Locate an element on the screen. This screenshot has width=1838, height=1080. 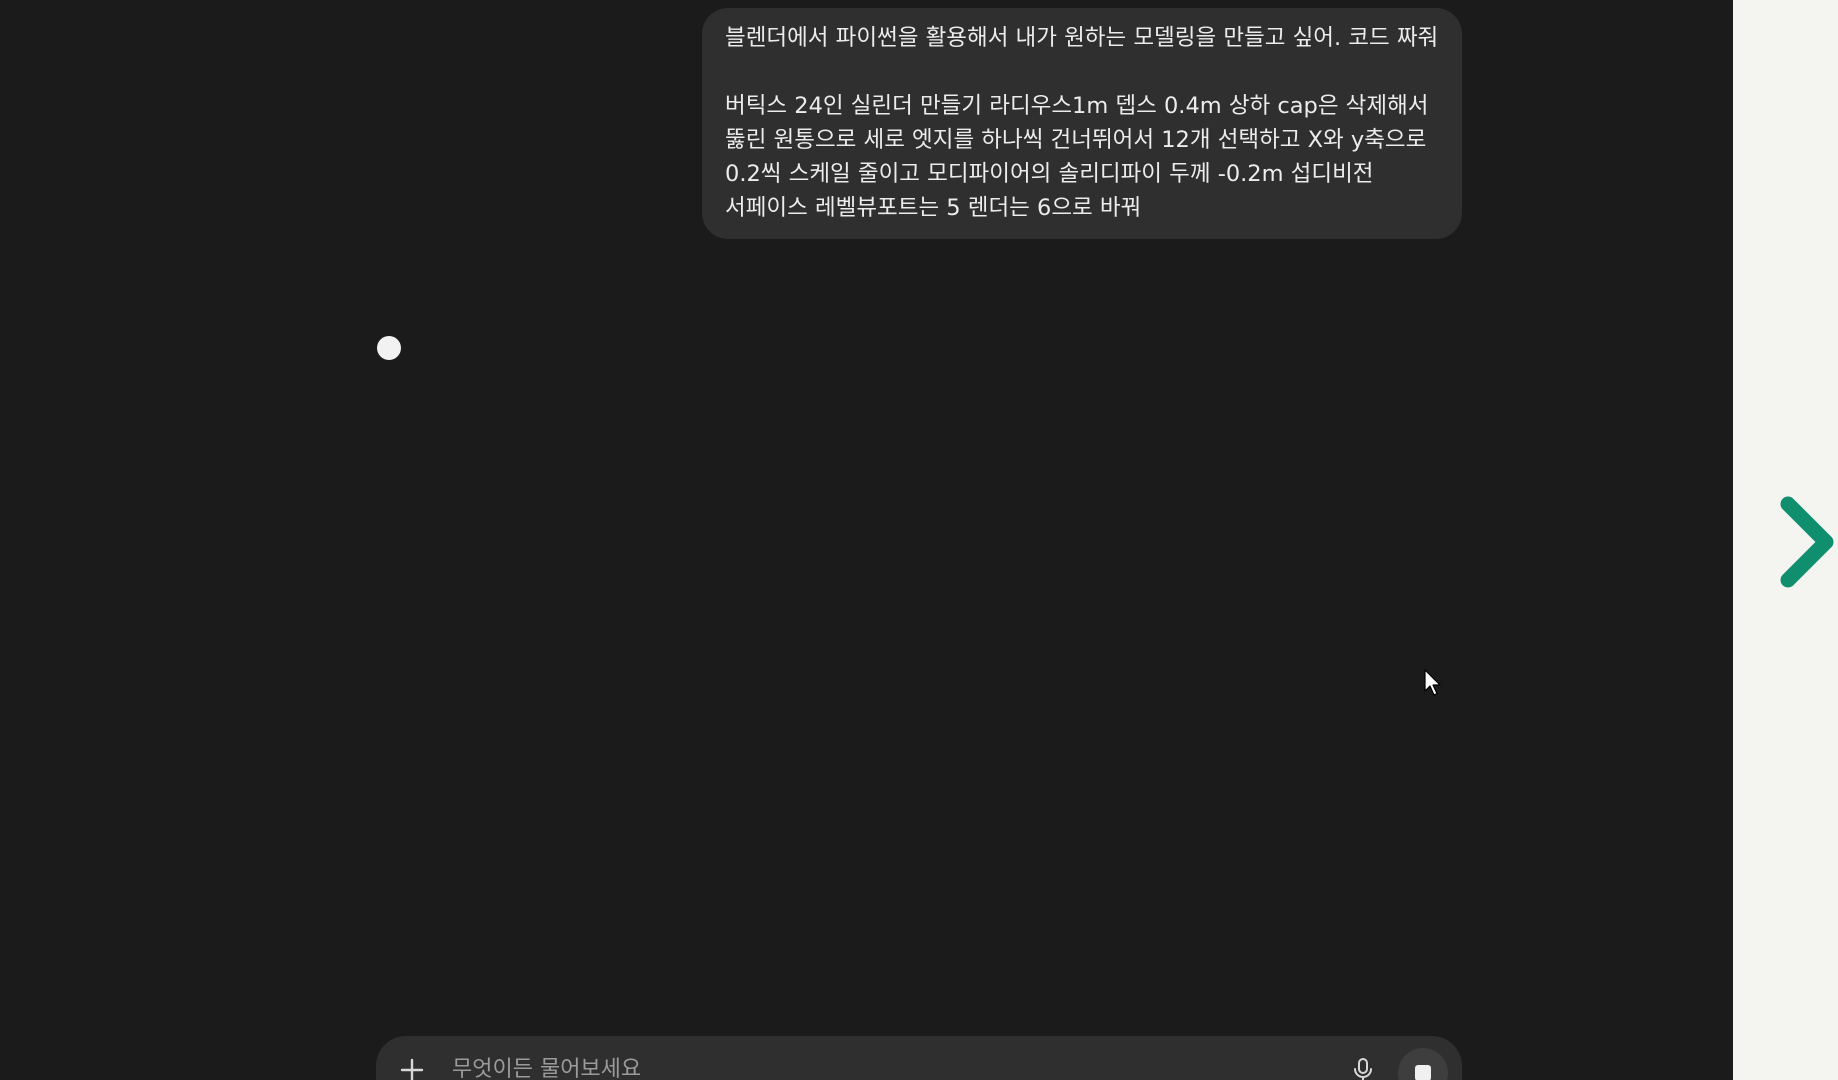
plus-icon is located at coordinates (412, 1068).